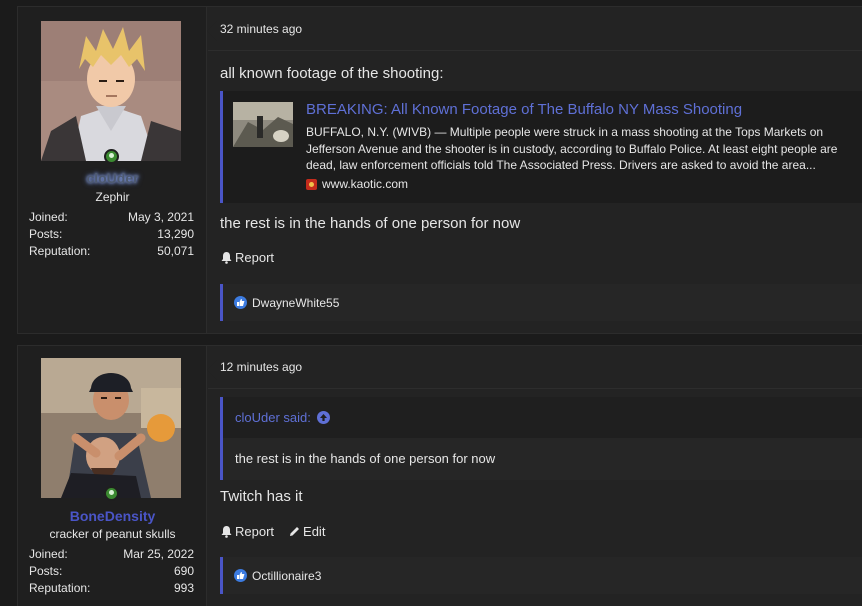 This screenshot has width=862, height=606. Describe the element at coordinates (332, 73) in the screenshot. I see `post-text: all known footage of the shooting:` at that location.